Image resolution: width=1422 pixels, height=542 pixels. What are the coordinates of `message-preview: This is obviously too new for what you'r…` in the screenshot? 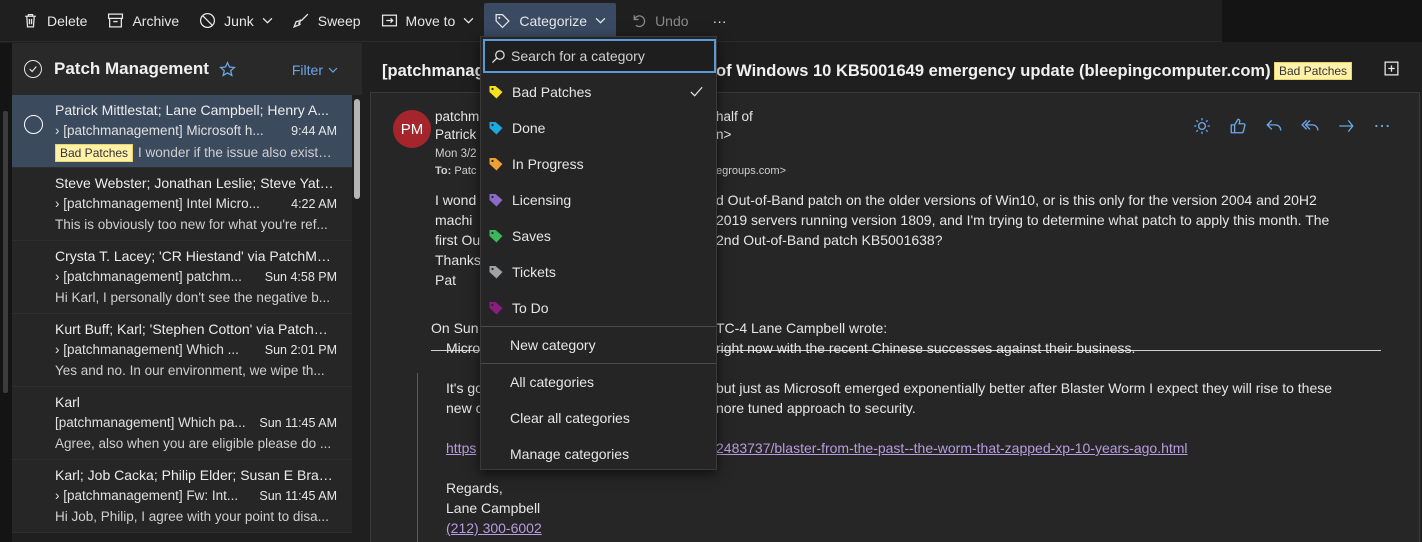 It's located at (191, 224).